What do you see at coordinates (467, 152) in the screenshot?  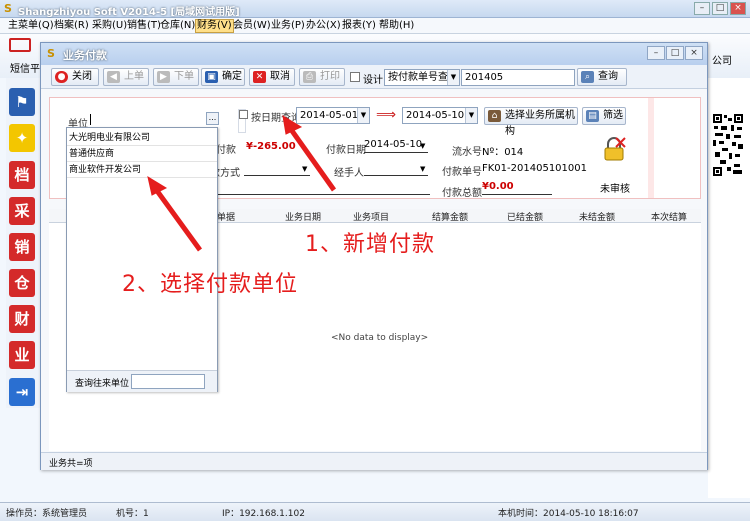 I see `serial-label: 流水号` at bounding box center [467, 152].